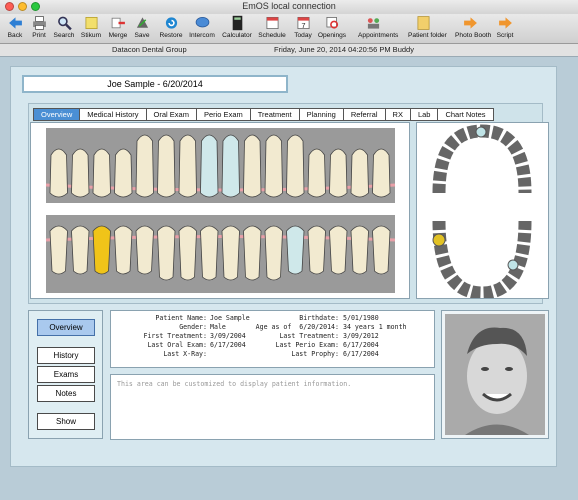  Describe the element at coordinates (397, 114) in the screenshot. I see `tab-rx: RX` at that location.